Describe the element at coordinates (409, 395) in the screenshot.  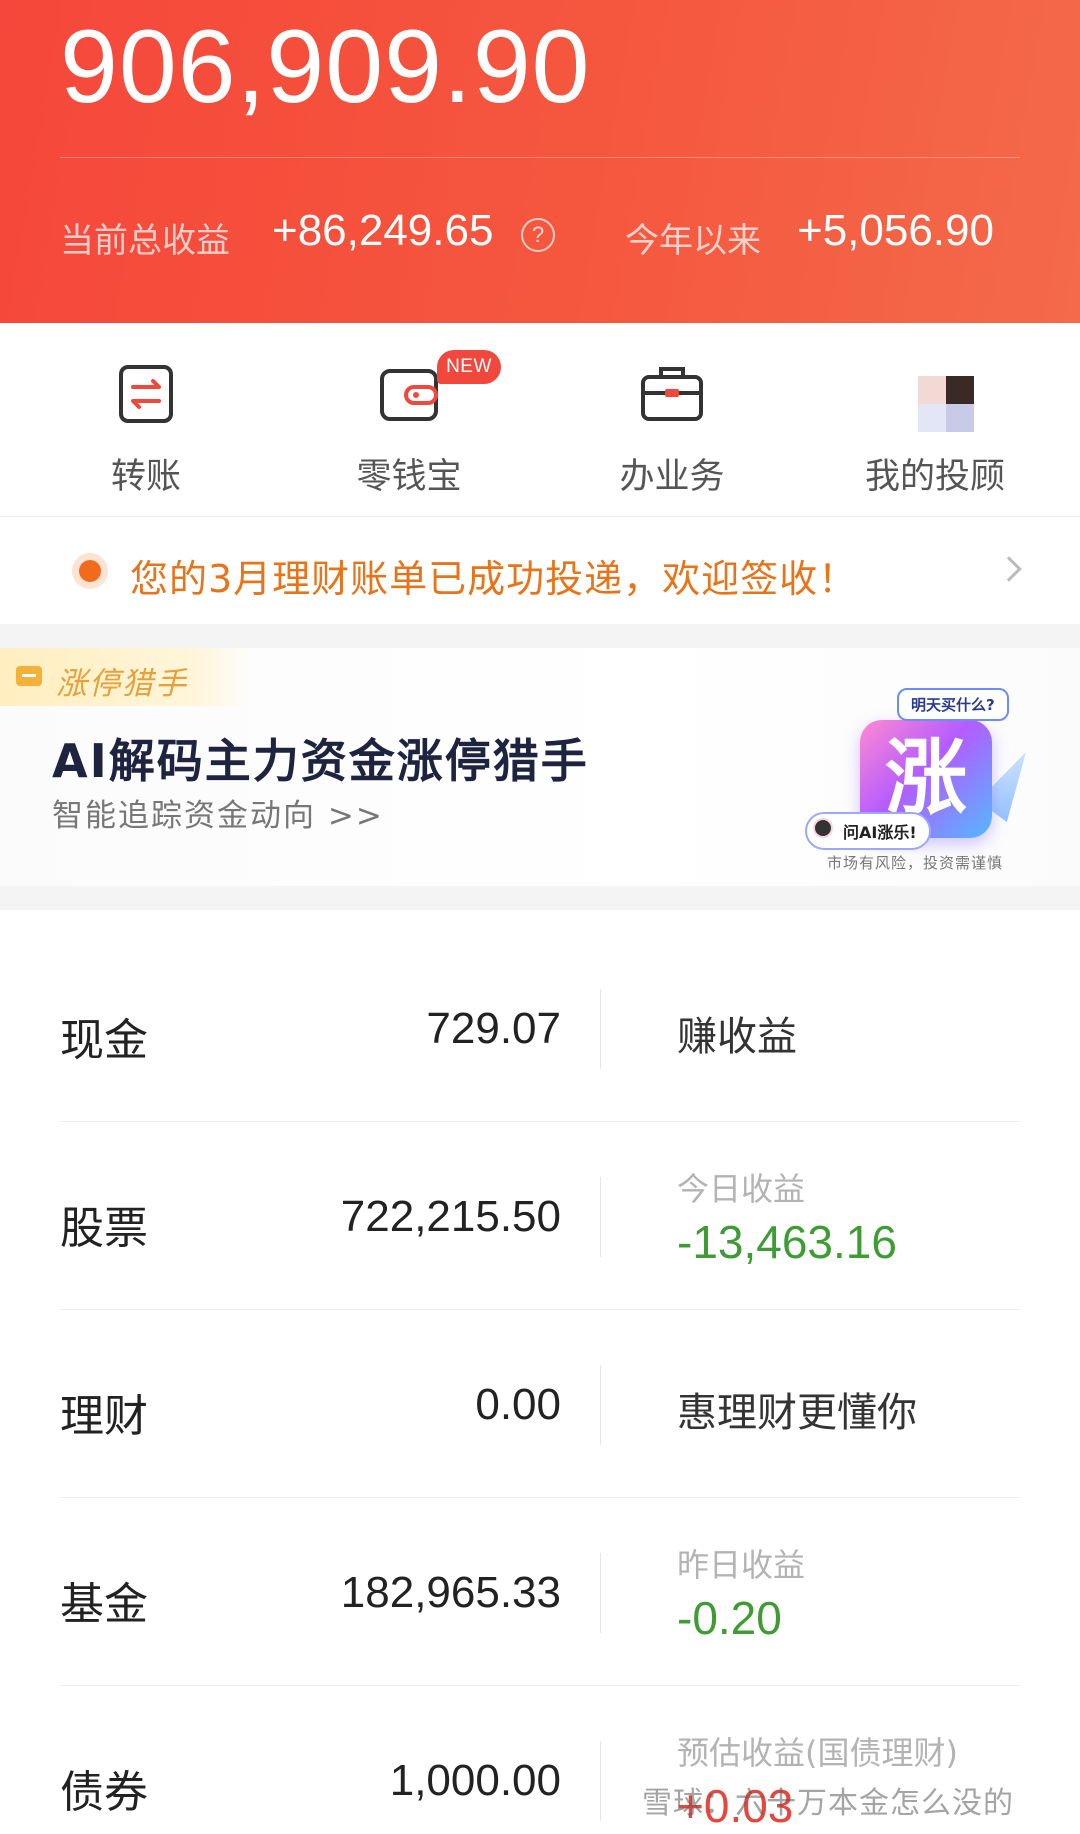
I see `wallet-icon` at that location.